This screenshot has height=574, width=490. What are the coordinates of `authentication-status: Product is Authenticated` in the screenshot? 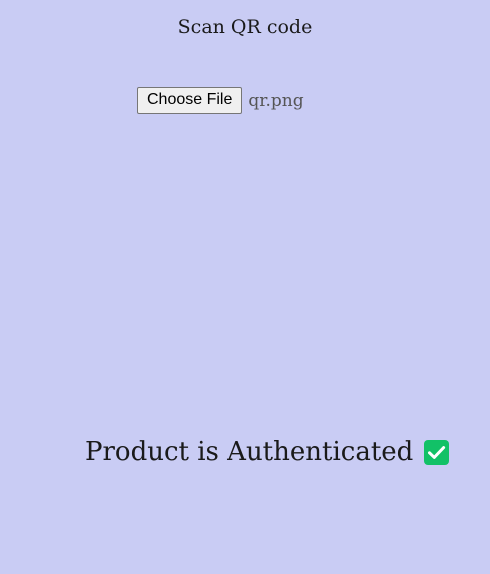 It's located at (267, 452).